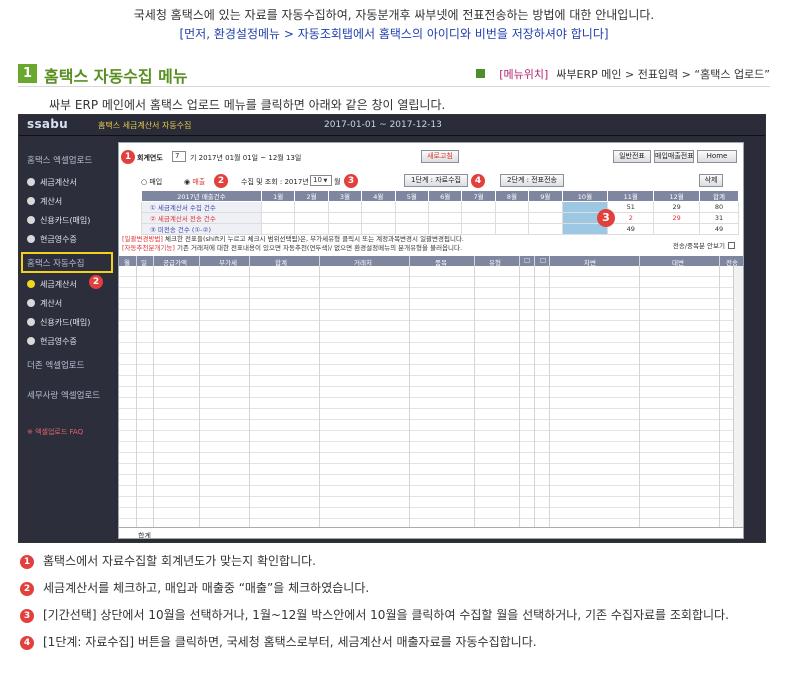 This screenshot has width=788, height=675. I want to click on general-voucher-button: 일반전표, so click(632, 156).